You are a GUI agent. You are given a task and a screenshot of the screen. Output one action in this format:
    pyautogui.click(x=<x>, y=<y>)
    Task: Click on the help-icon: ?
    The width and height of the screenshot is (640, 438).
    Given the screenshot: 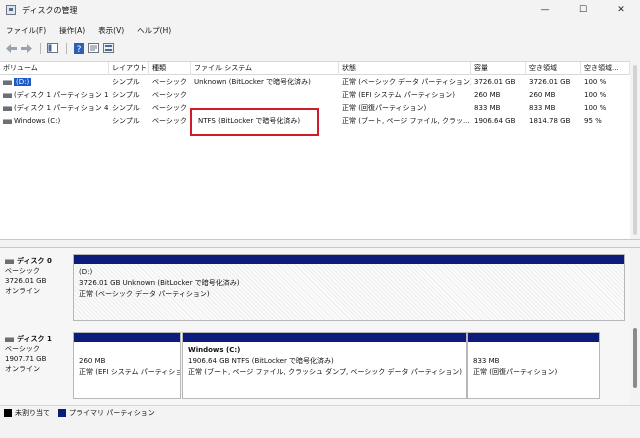 What is the action you would take?
    pyautogui.click(x=78, y=48)
    